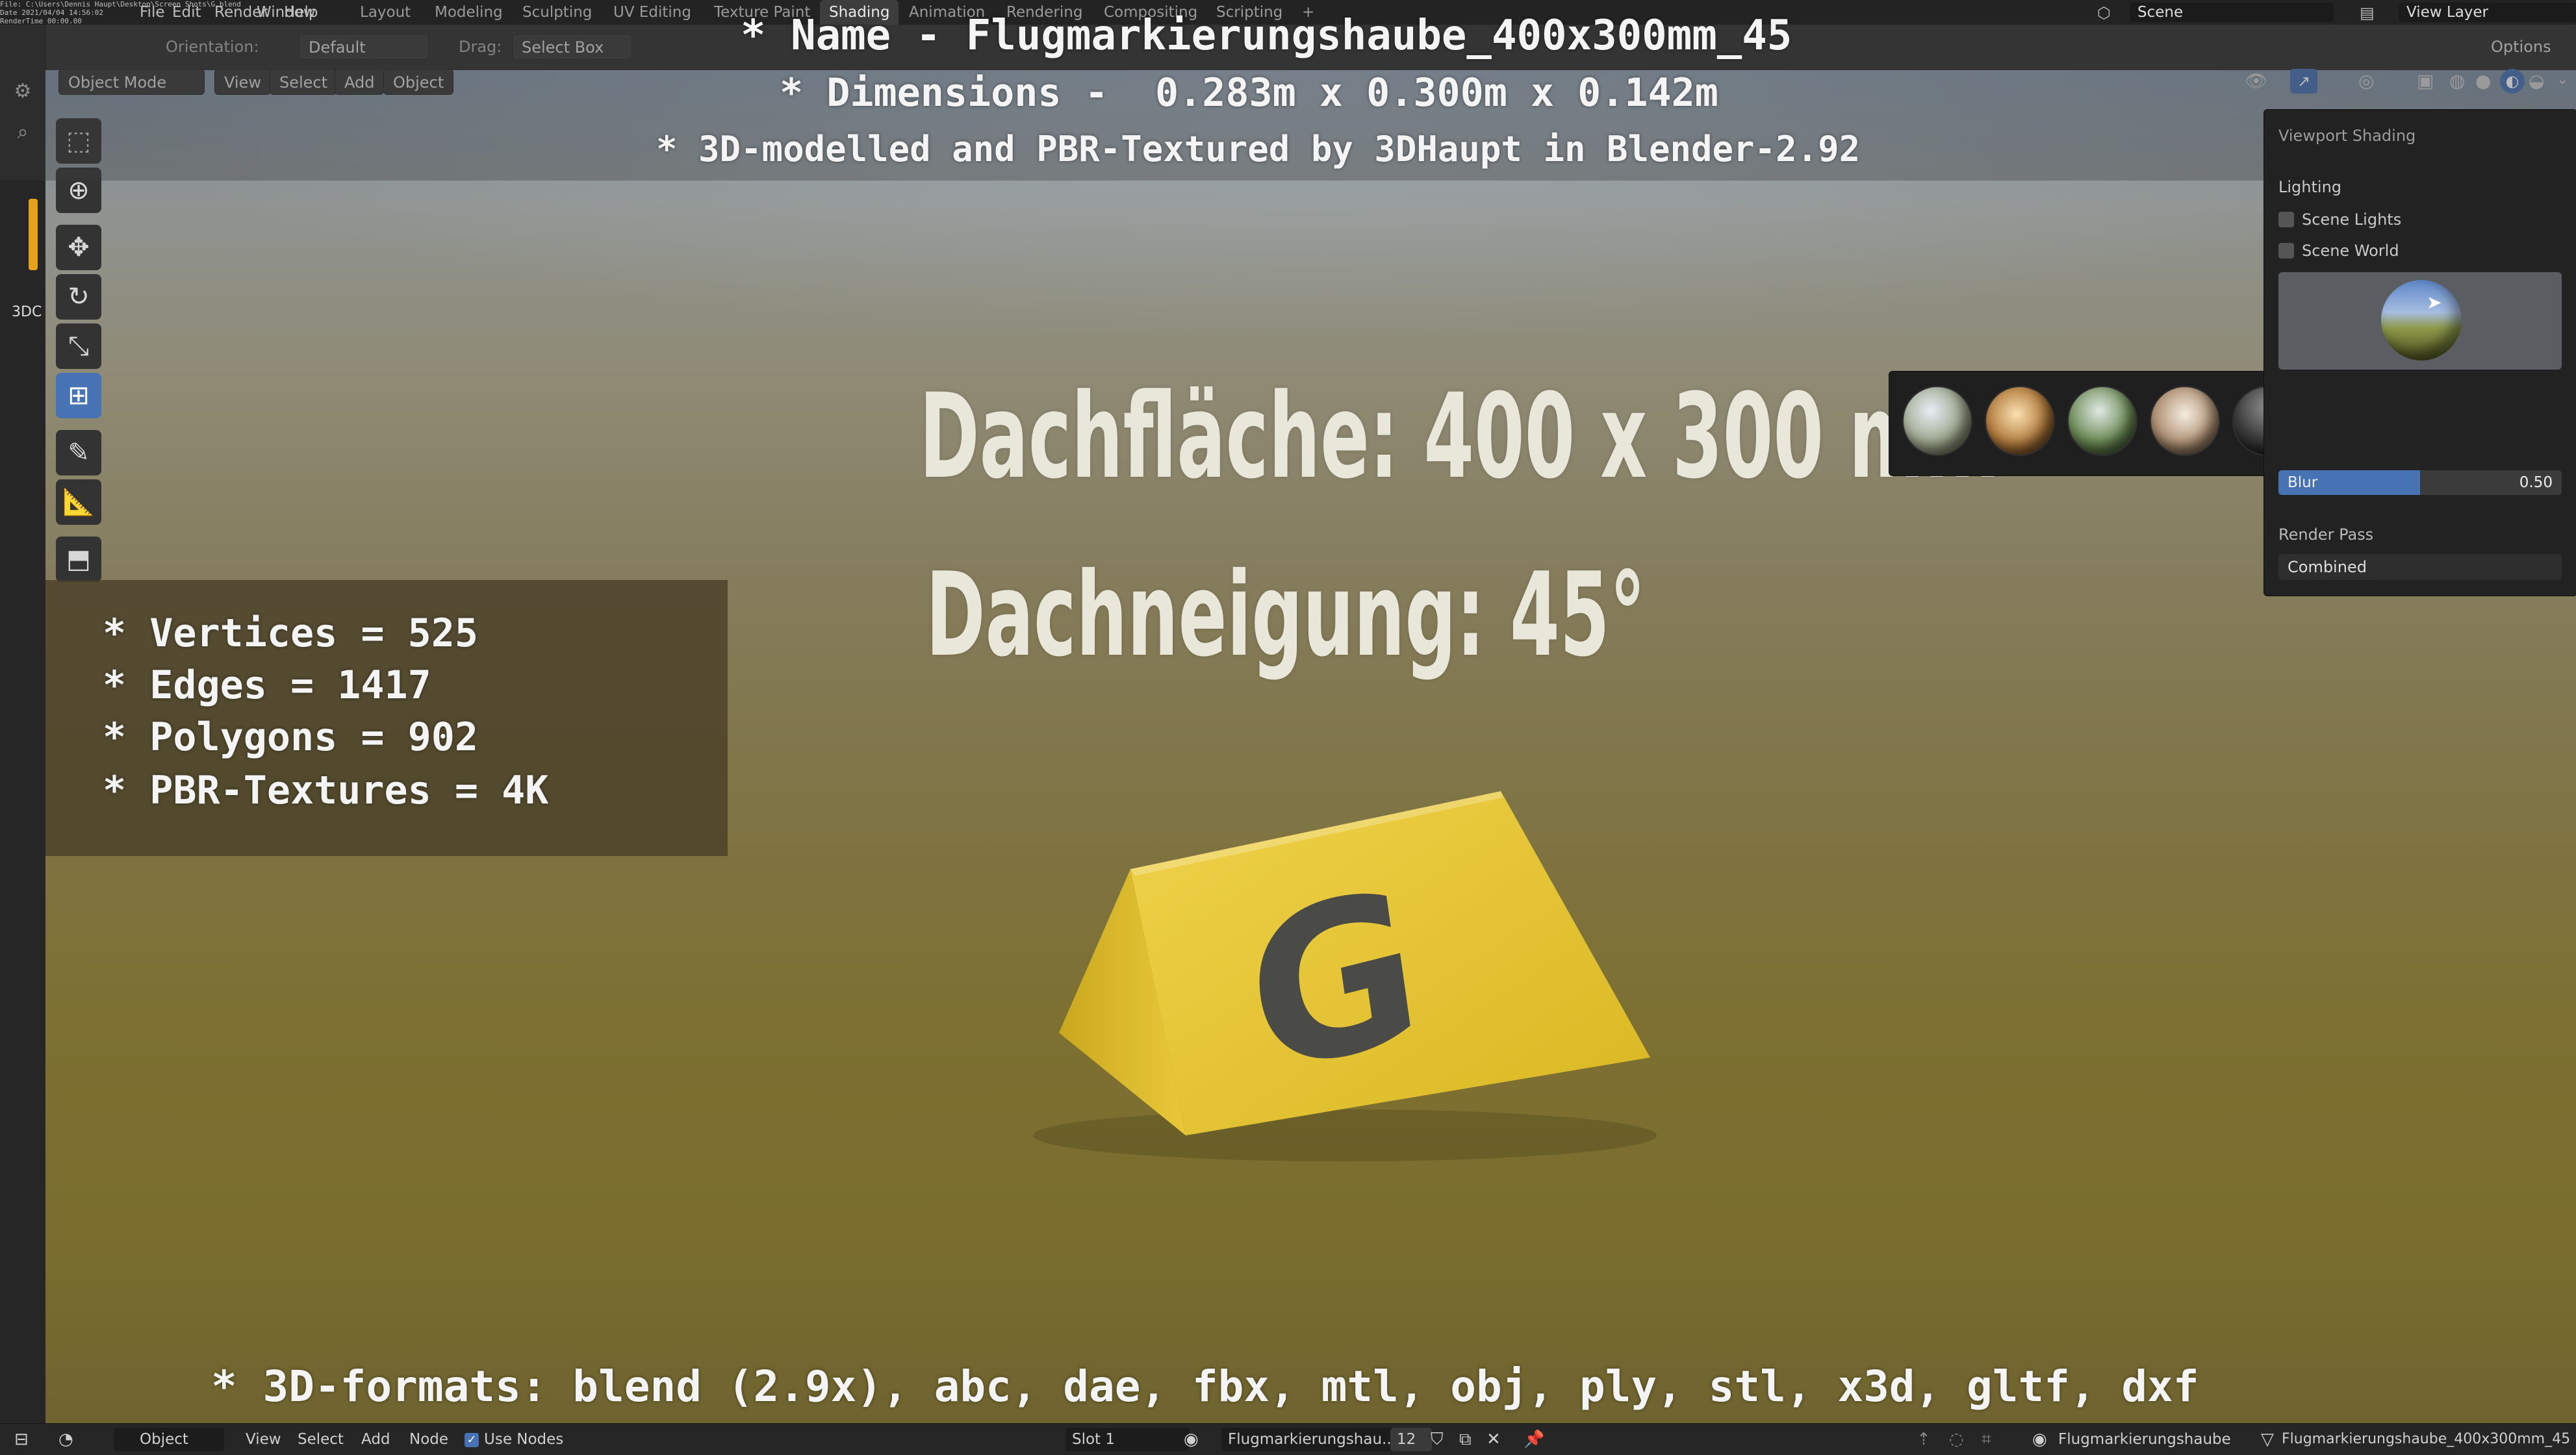 Image resolution: width=2576 pixels, height=1455 pixels. What do you see at coordinates (78, 395) in the screenshot?
I see `transform-tool-icon: ⊞` at bounding box center [78, 395].